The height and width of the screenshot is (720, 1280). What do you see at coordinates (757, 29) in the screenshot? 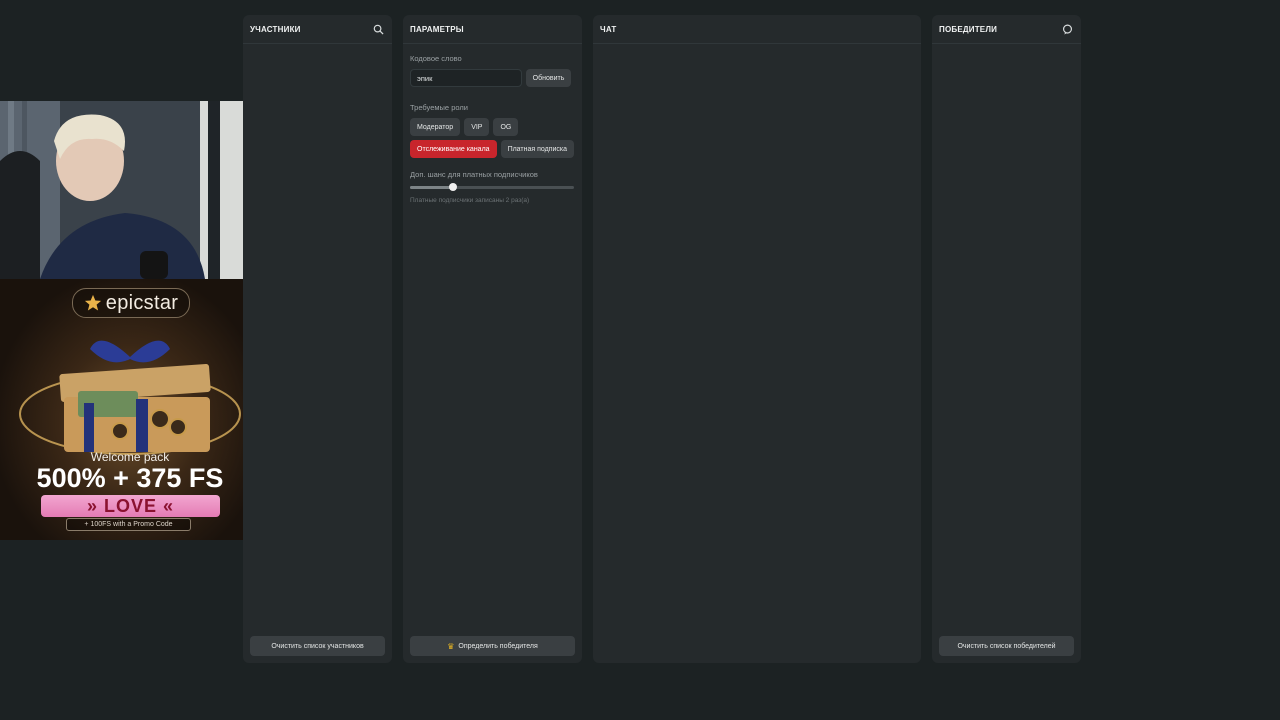
I see `chat-header: ЧАТ` at bounding box center [757, 29].